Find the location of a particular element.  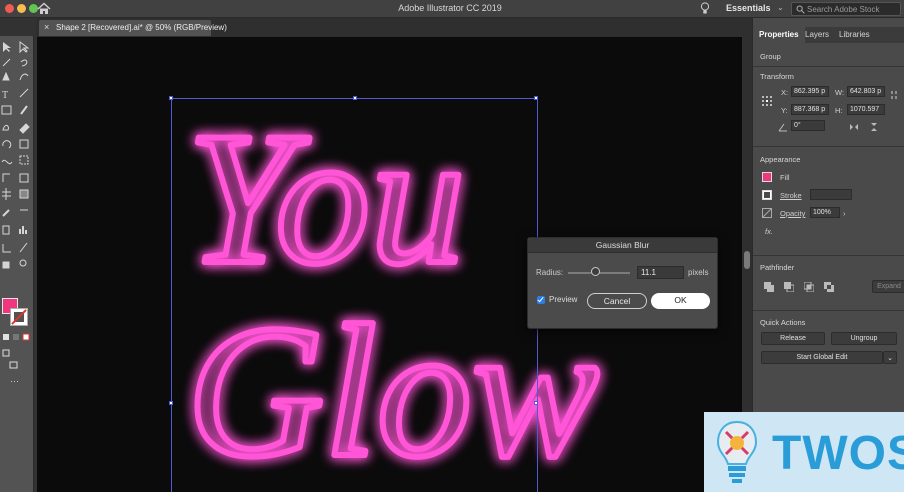

column-graph-tool-icon is located at coordinates (23, 230).